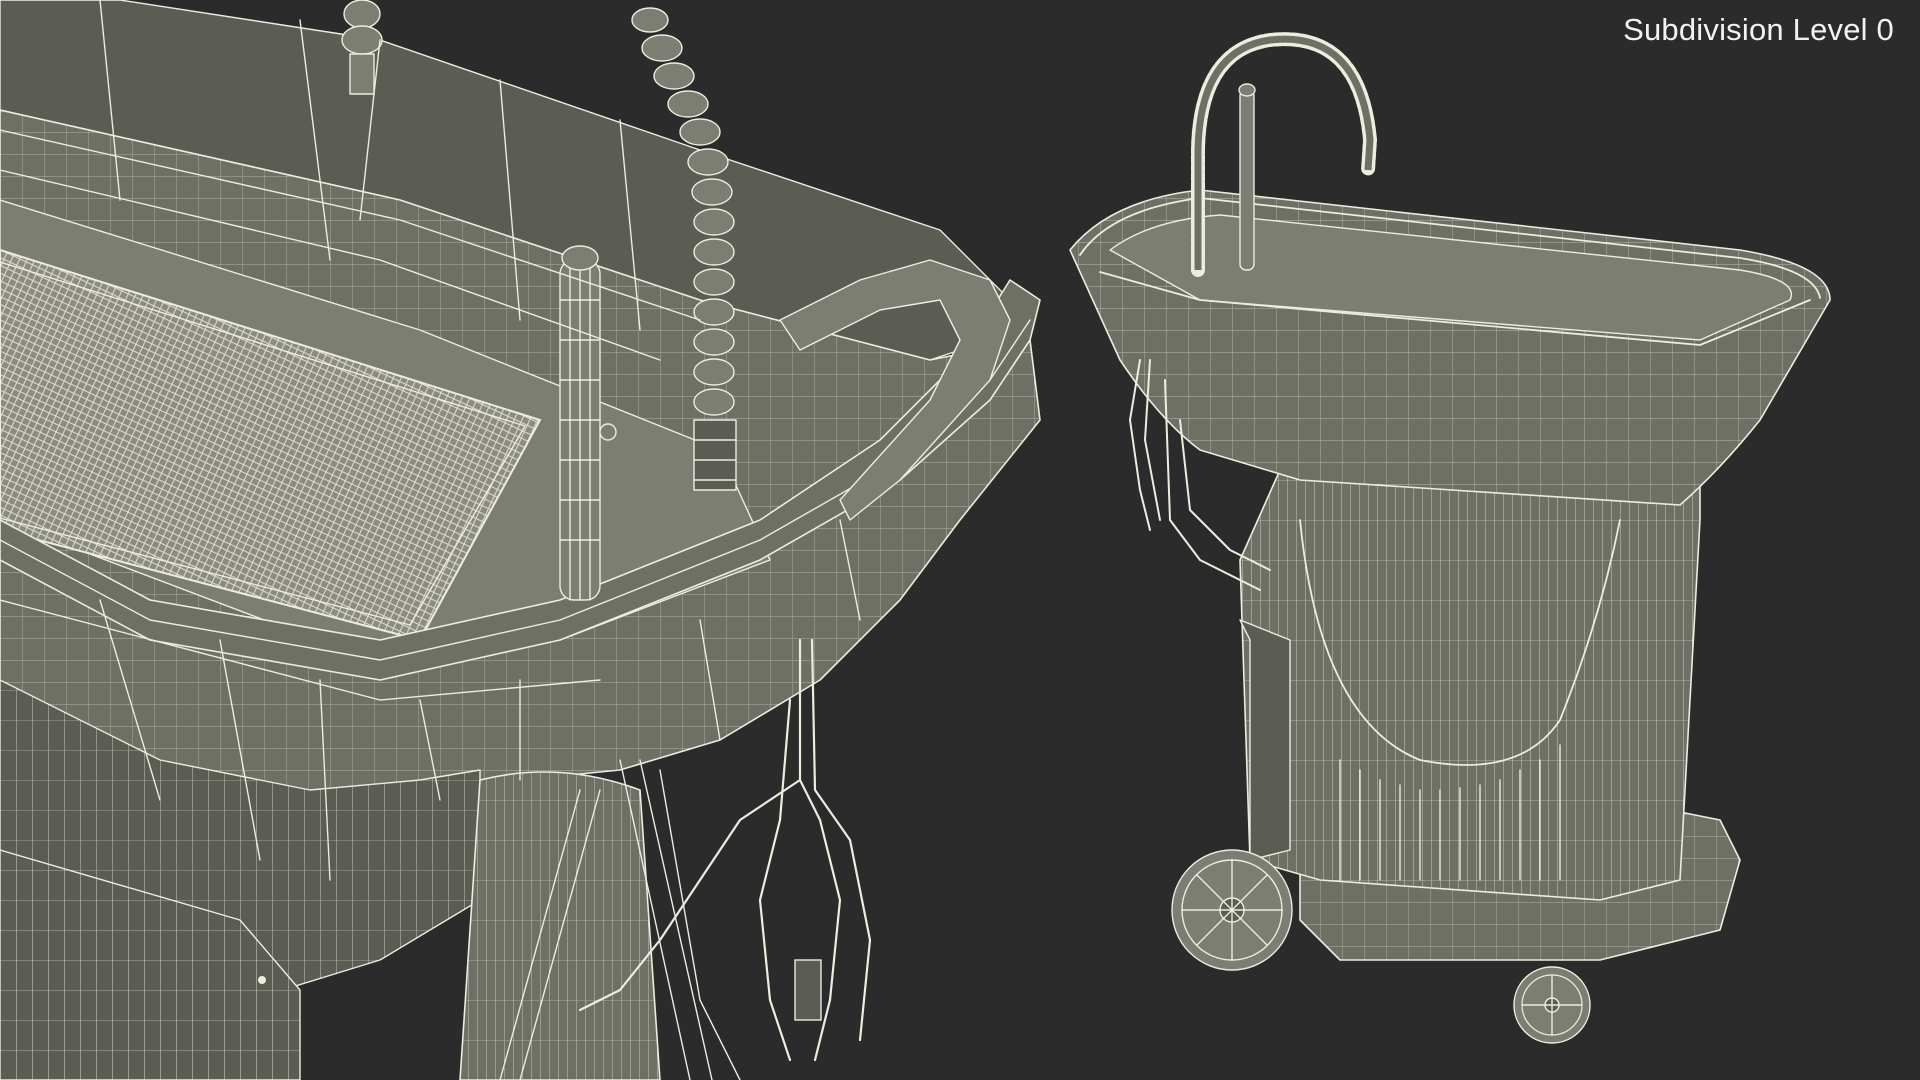  Describe the element at coordinates (560, 926) in the screenshot. I see `closeup-drum-wire` at that location.